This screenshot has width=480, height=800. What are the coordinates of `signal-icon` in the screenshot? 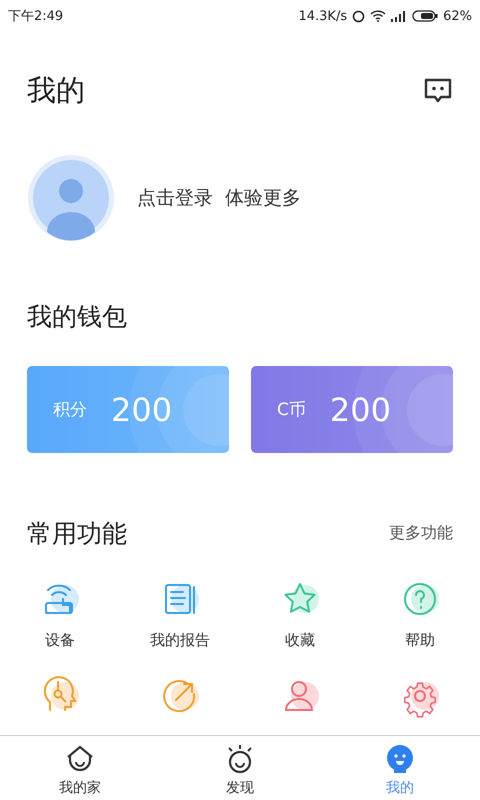 It's located at (399, 16).